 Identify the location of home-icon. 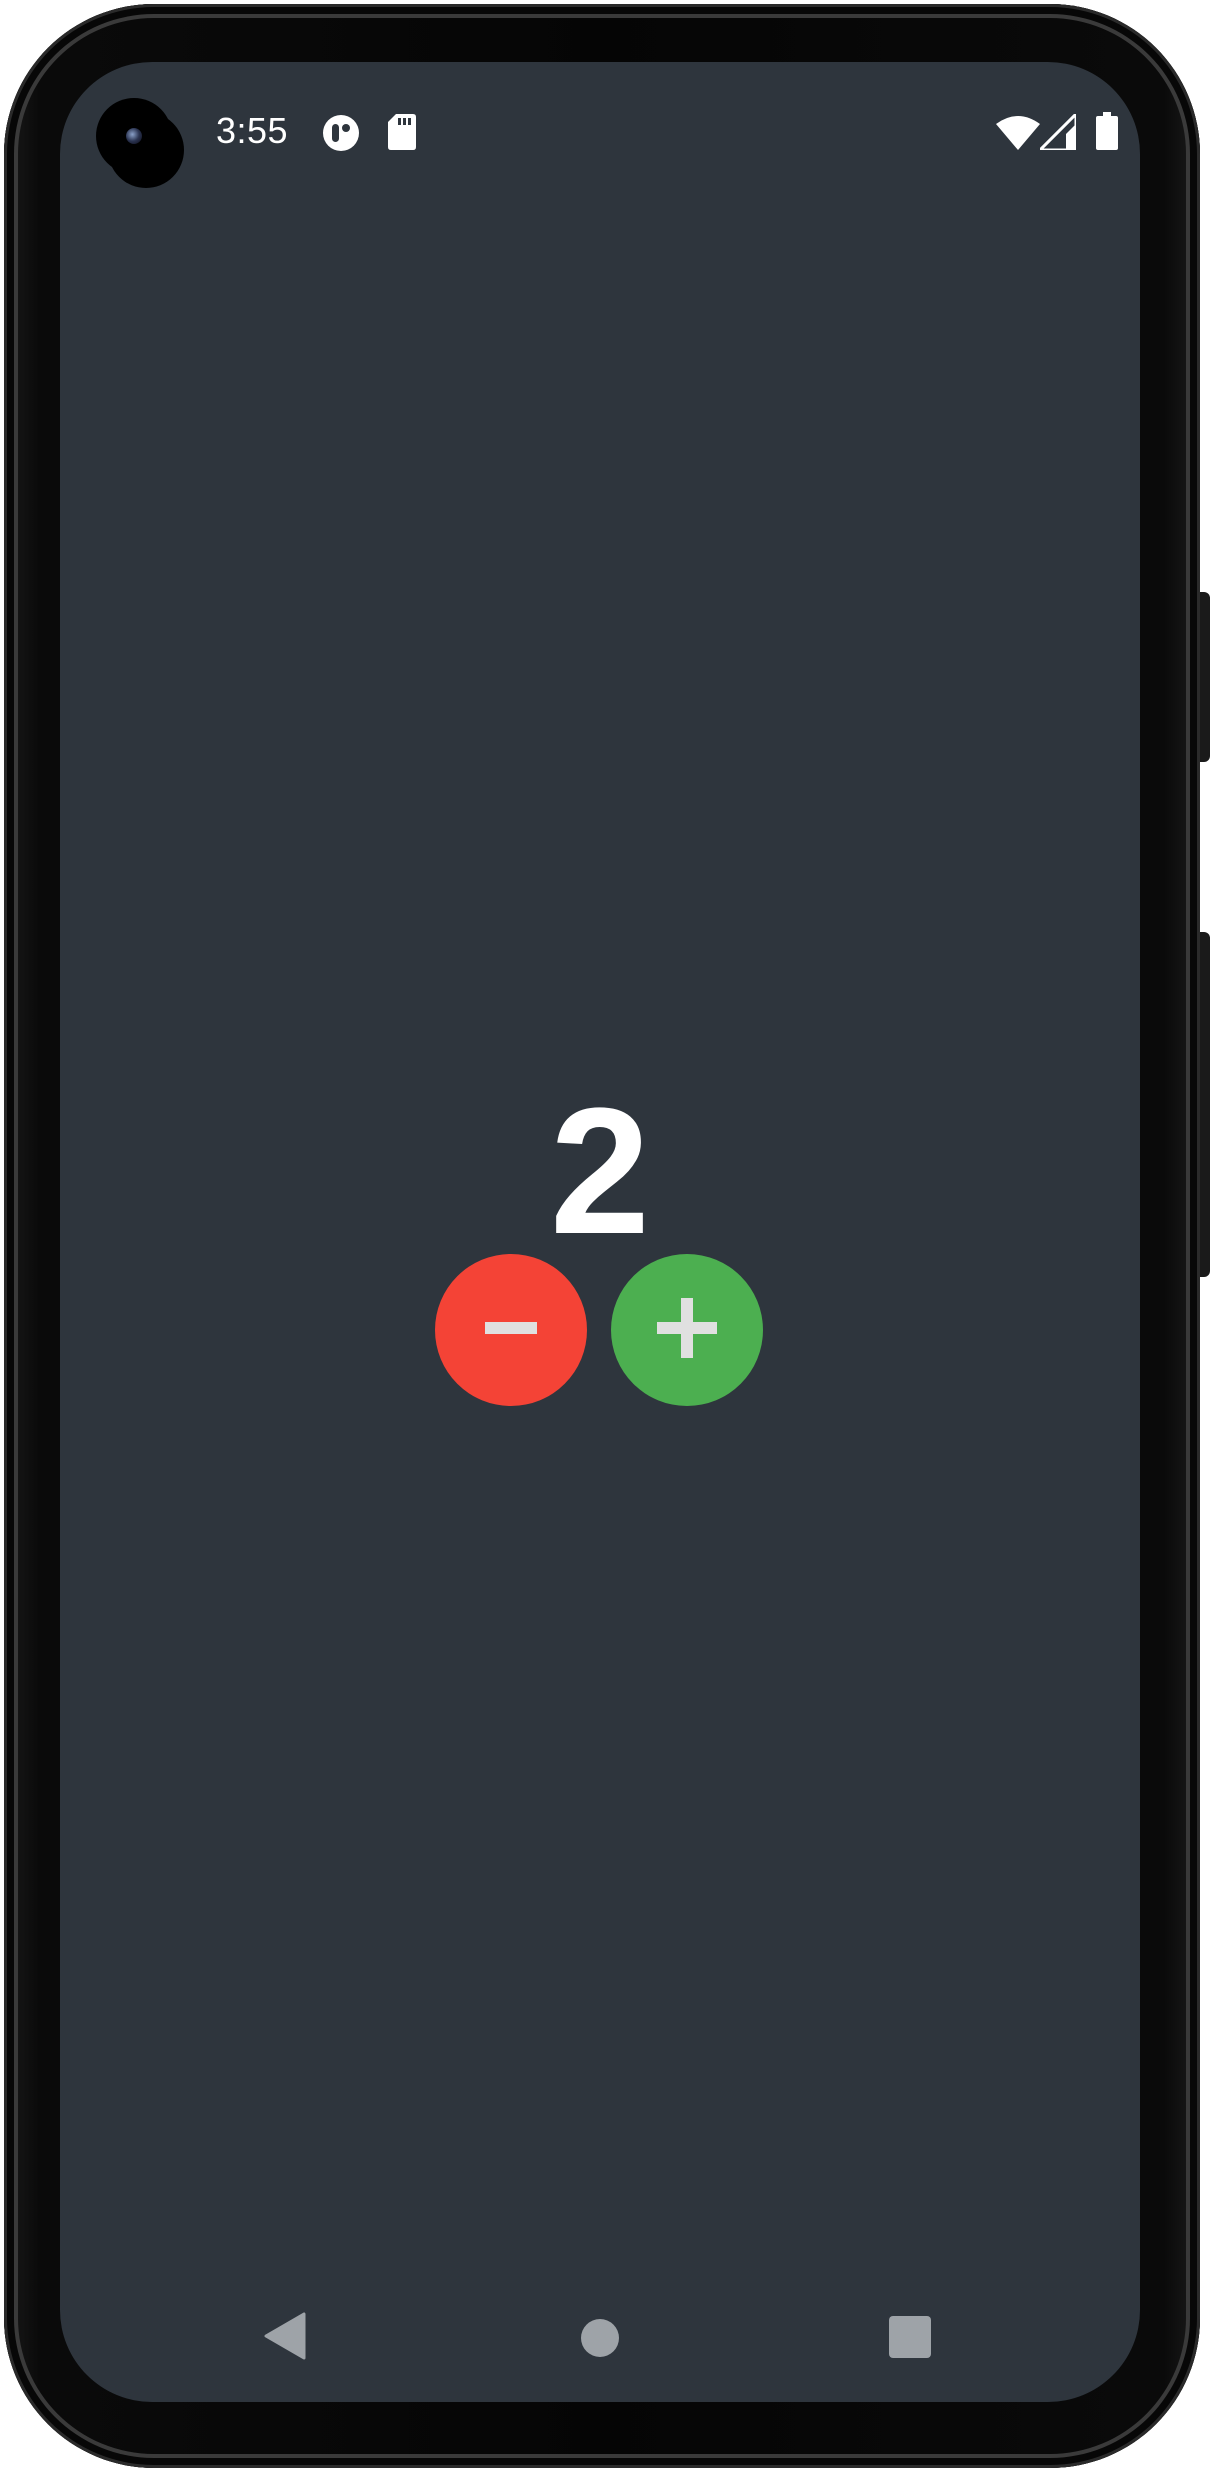
(600, 2340).